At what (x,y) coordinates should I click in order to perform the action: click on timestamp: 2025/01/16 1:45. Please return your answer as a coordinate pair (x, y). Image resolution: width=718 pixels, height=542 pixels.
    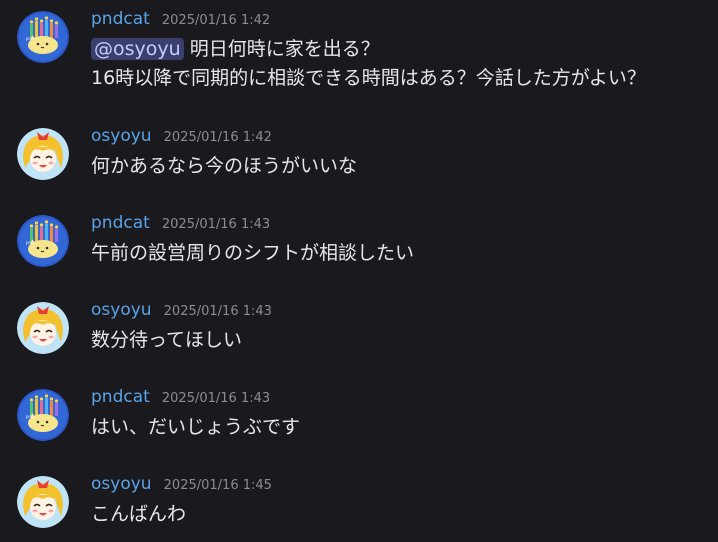
    Looking at the image, I should click on (217, 485).